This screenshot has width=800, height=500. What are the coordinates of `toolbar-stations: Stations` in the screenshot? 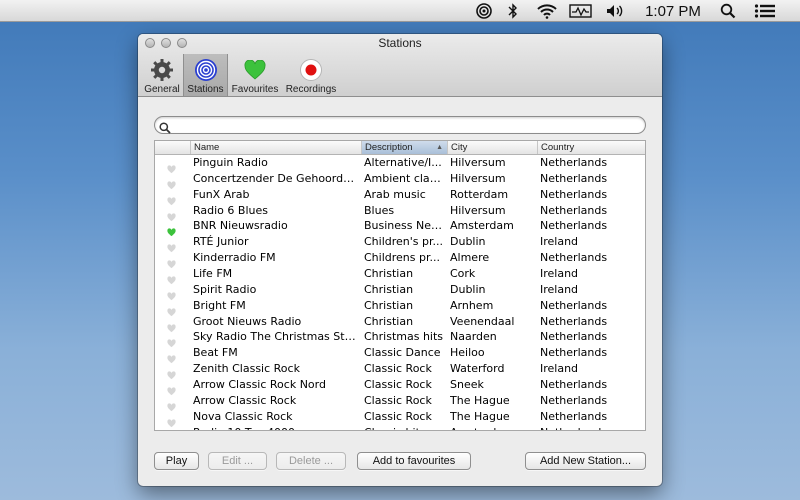 It's located at (205, 75).